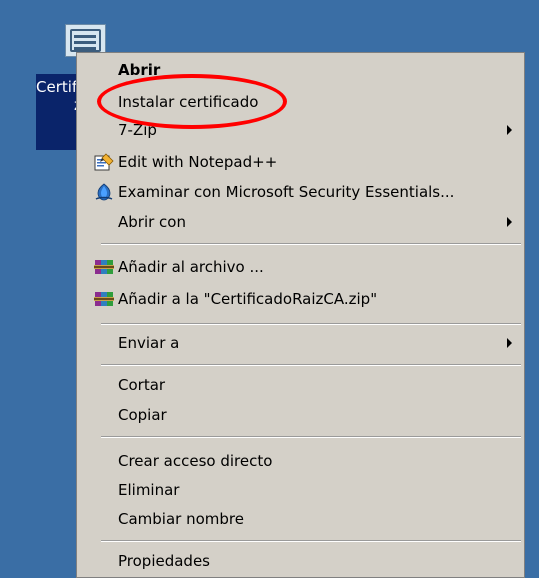 This screenshot has height=578, width=539. What do you see at coordinates (192, 101) in the screenshot?
I see `red-highlight-annotation` at bounding box center [192, 101].